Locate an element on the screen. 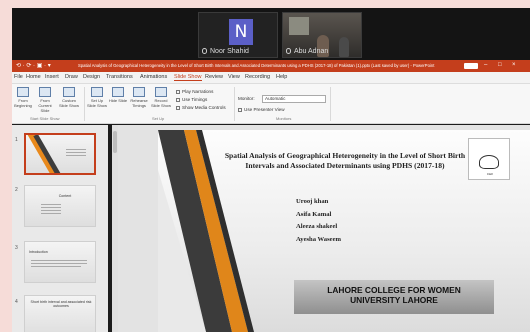 This screenshot has width=530, height=332. button-label: Rehearse Timings is located at coordinates (139, 103).